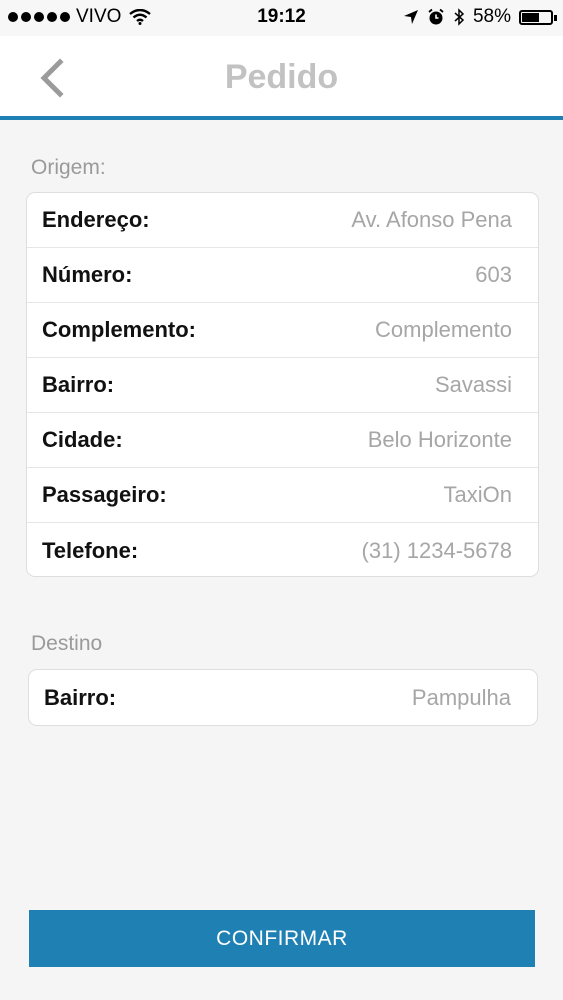 This screenshot has width=563, height=1000. What do you see at coordinates (281, 118) in the screenshot?
I see `nav-divider` at bounding box center [281, 118].